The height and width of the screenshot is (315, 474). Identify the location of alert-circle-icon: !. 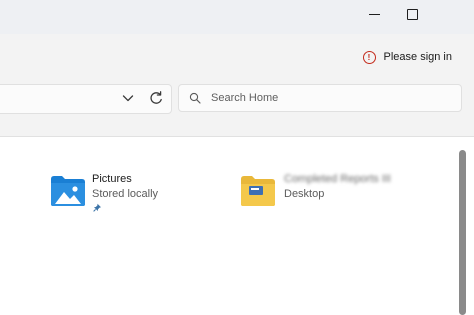
(369, 57).